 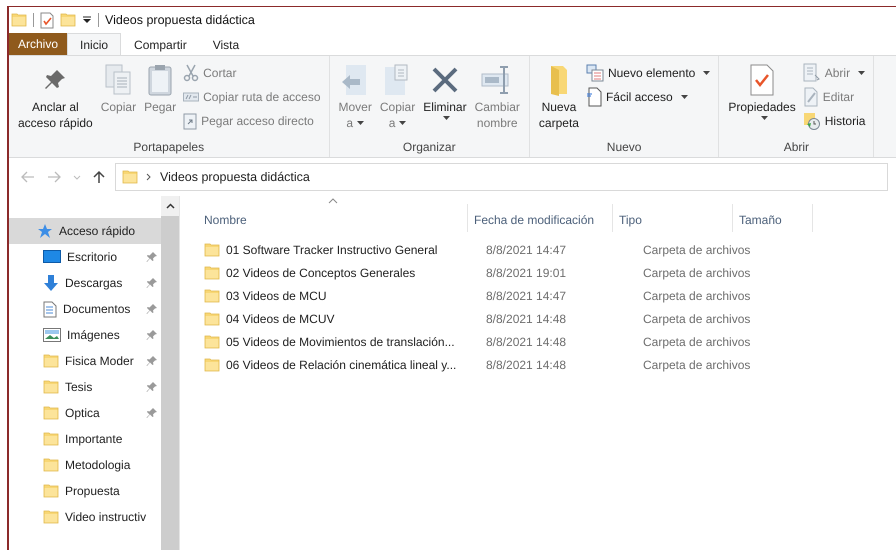 What do you see at coordinates (773, 218) in the screenshot?
I see `column-header: Tamaño` at bounding box center [773, 218].